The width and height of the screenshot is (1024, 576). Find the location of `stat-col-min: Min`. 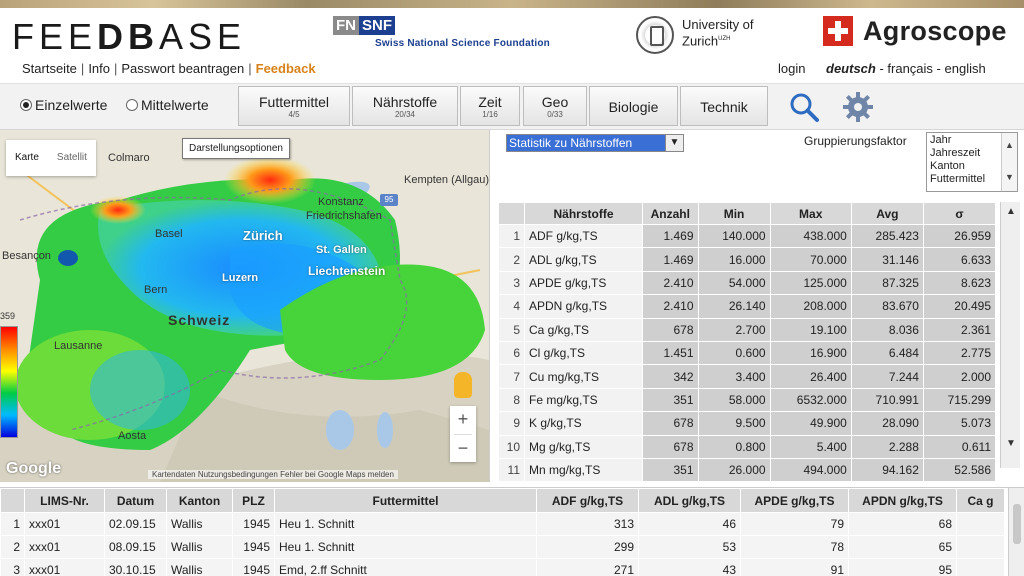

stat-col-min: Min is located at coordinates (734, 213).